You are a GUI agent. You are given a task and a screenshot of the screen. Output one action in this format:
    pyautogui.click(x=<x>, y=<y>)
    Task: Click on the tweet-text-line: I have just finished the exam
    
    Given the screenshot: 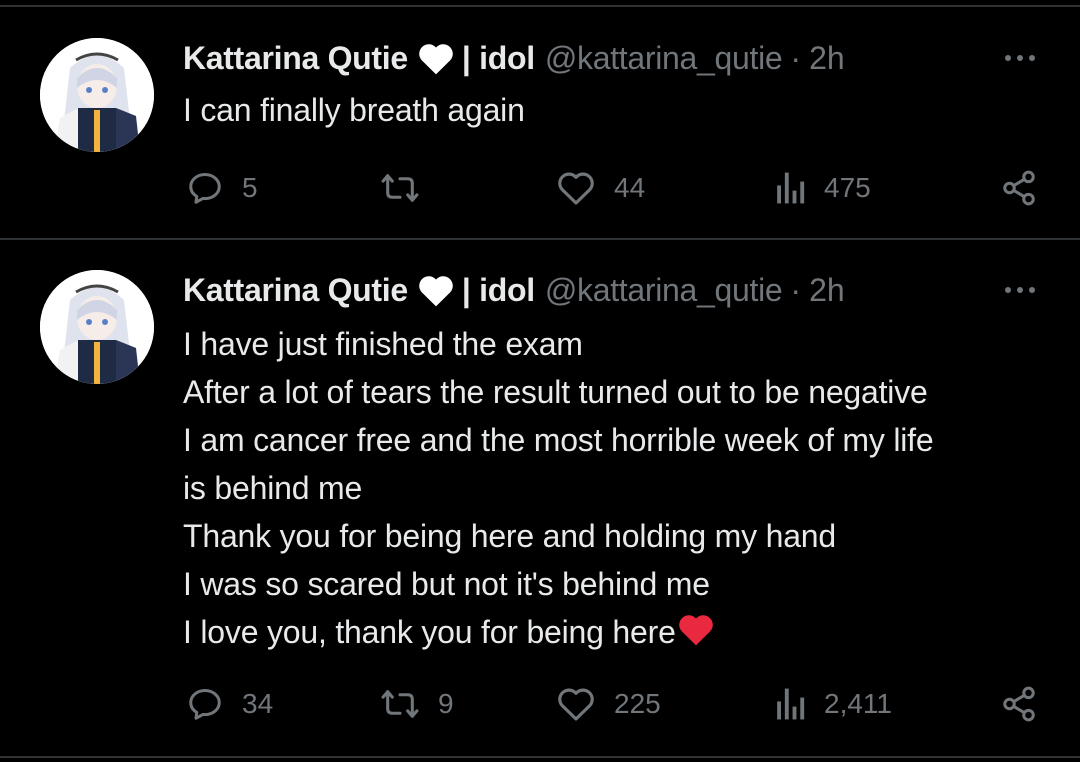 What is the action you would take?
    pyautogui.click(x=383, y=344)
    